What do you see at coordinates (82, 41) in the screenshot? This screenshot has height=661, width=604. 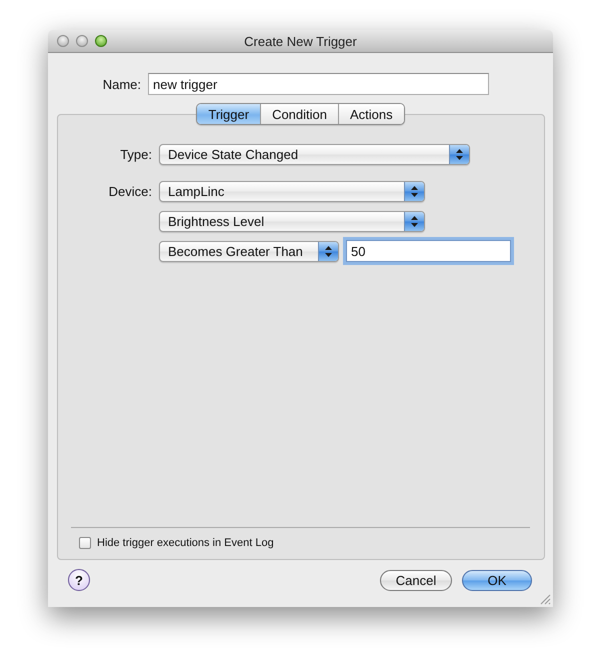 I see `minimize-icon` at bounding box center [82, 41].